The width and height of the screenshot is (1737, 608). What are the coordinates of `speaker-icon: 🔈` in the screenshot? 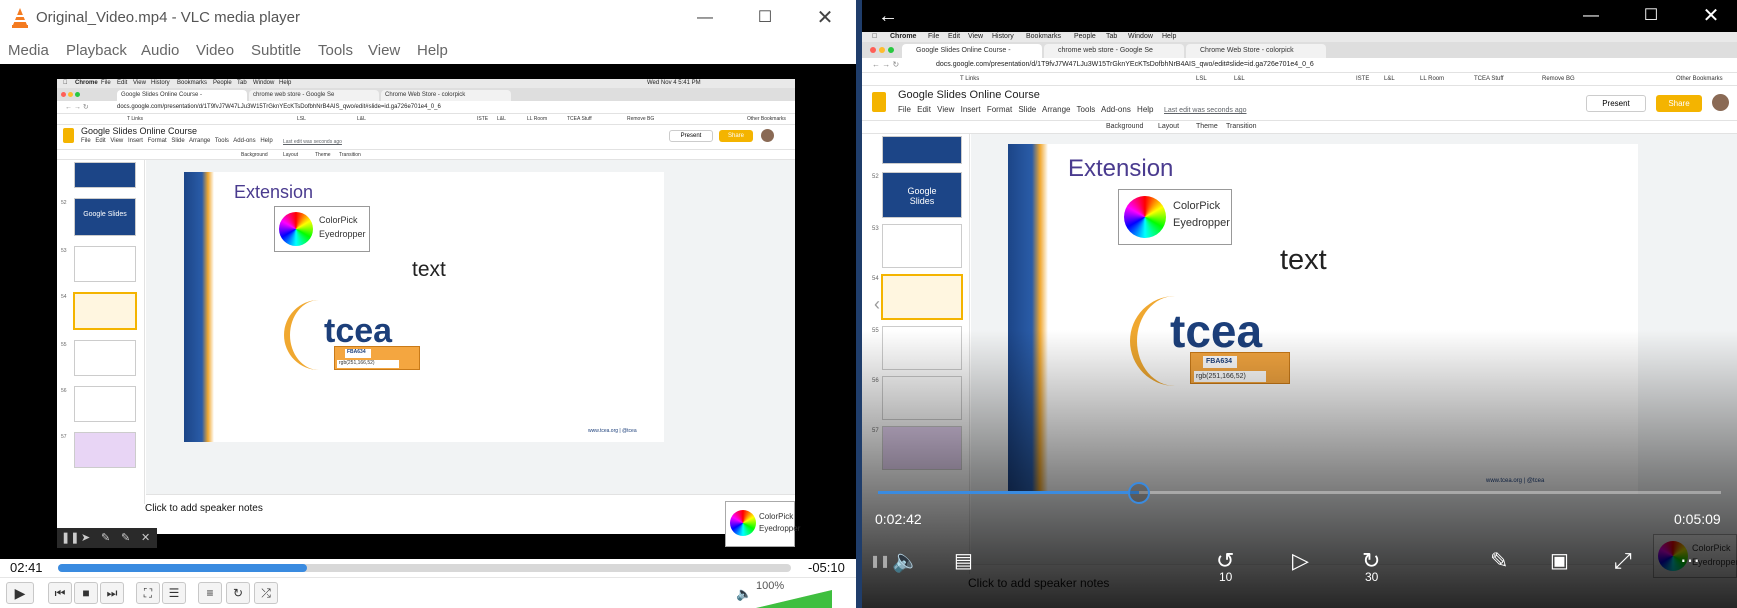 It's located at (744, 594).